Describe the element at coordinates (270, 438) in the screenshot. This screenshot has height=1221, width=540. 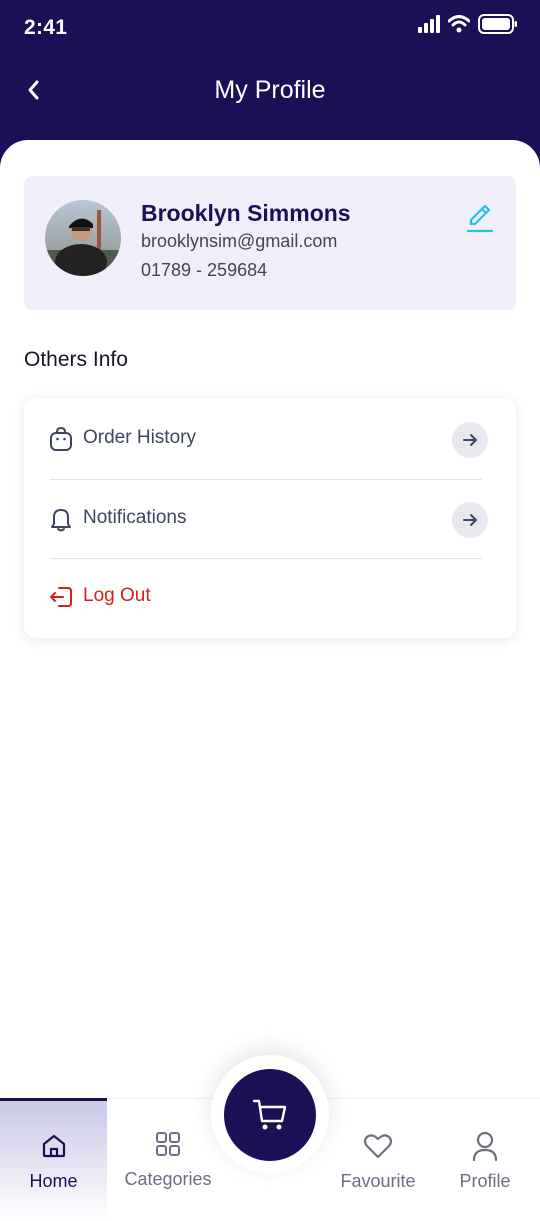
I see `order-history-item: Order History` at that location.